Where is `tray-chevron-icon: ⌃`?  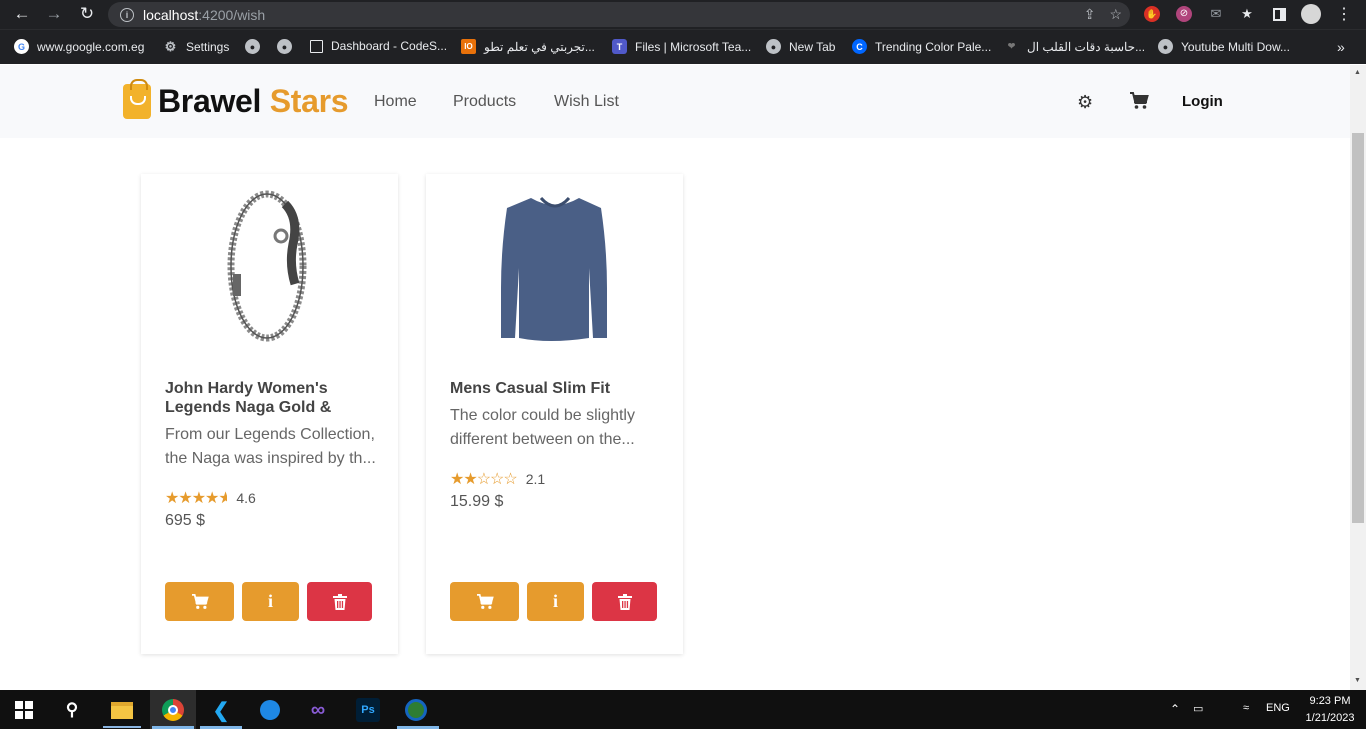
tray-chevron-icon: ⌃ is located at coordinates (1175, 709).